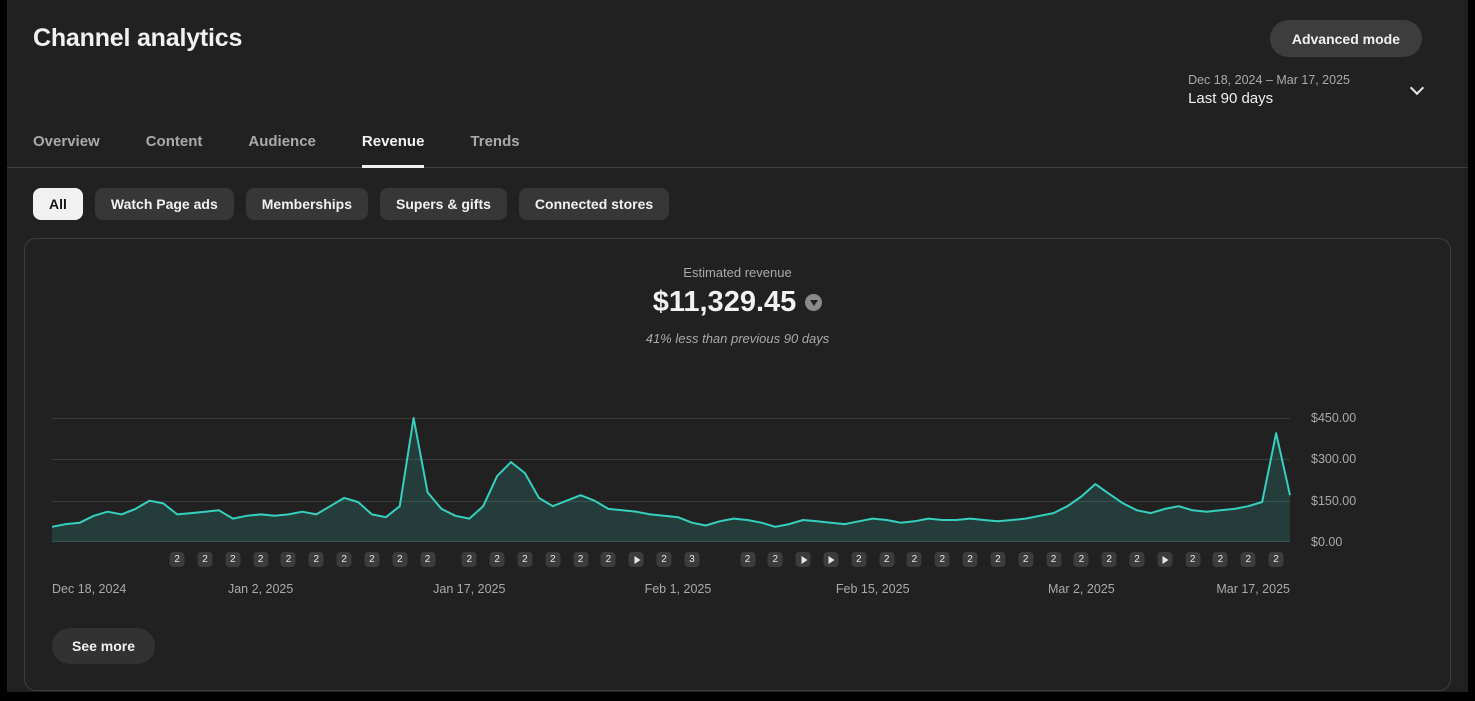 Image resolution: width=1475 pixels, height=701 pixels. What do you see at coordinates (1327, 542) in the screenshot?
I see `y-axis-label: $0.00` at bounding box center [1327, 542].